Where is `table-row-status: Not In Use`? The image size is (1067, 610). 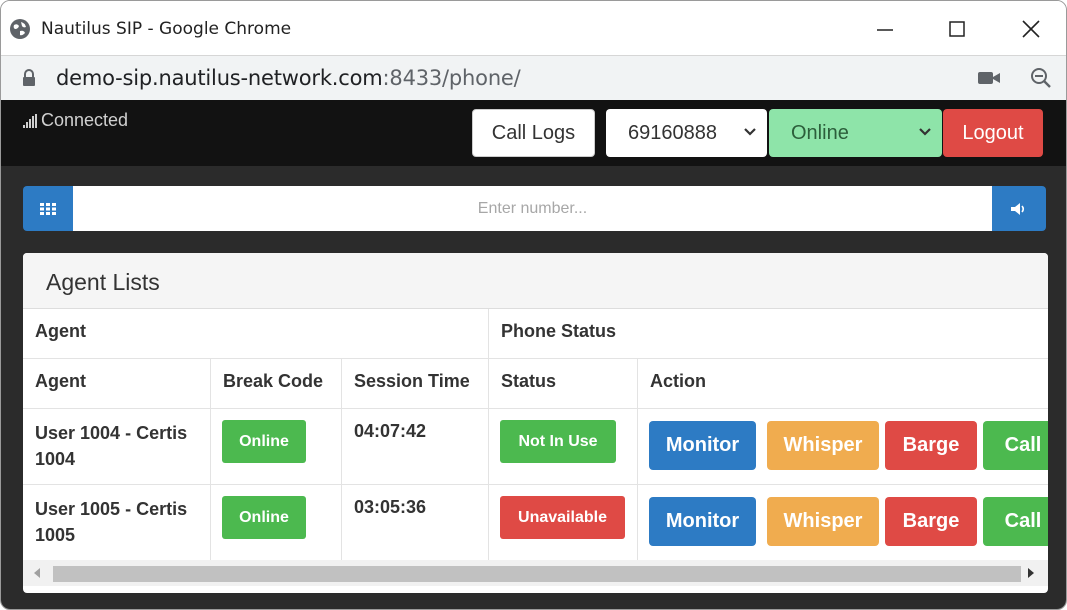 table-row-status: Not In Use is located at coordinates (563, 447).